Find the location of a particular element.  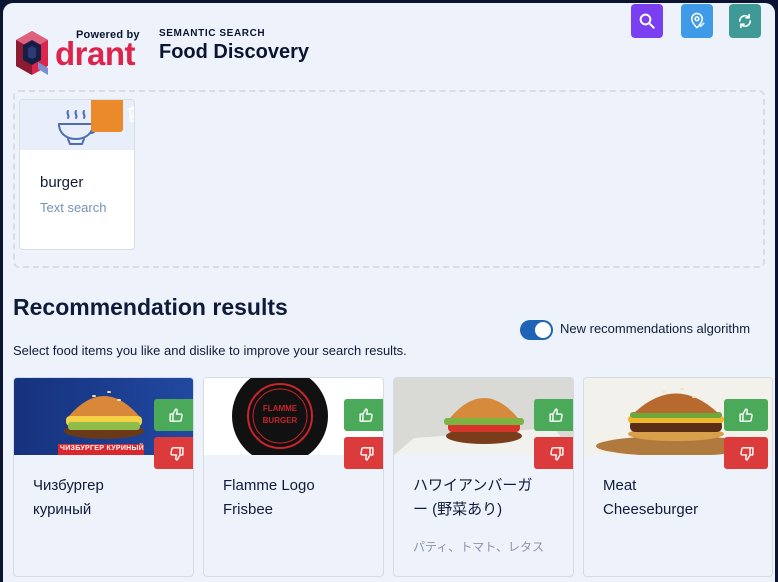

result-card: FLAMME BURGER Flamme Logo Frisbee is located at coordinates (293, 477).